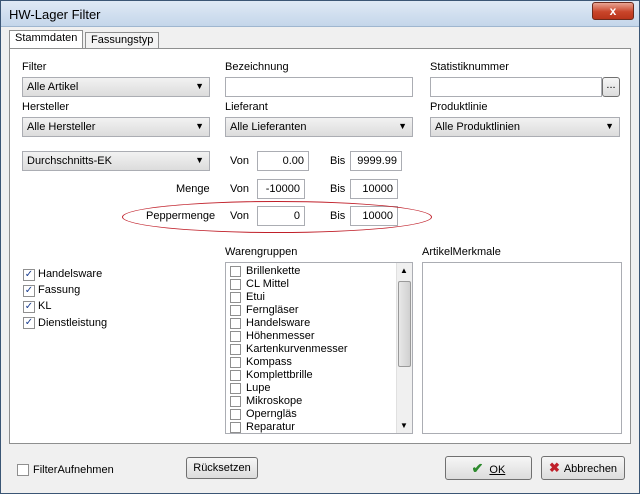  I want to click on filter-select: Alle Artikel ▼, so click(116, 87).